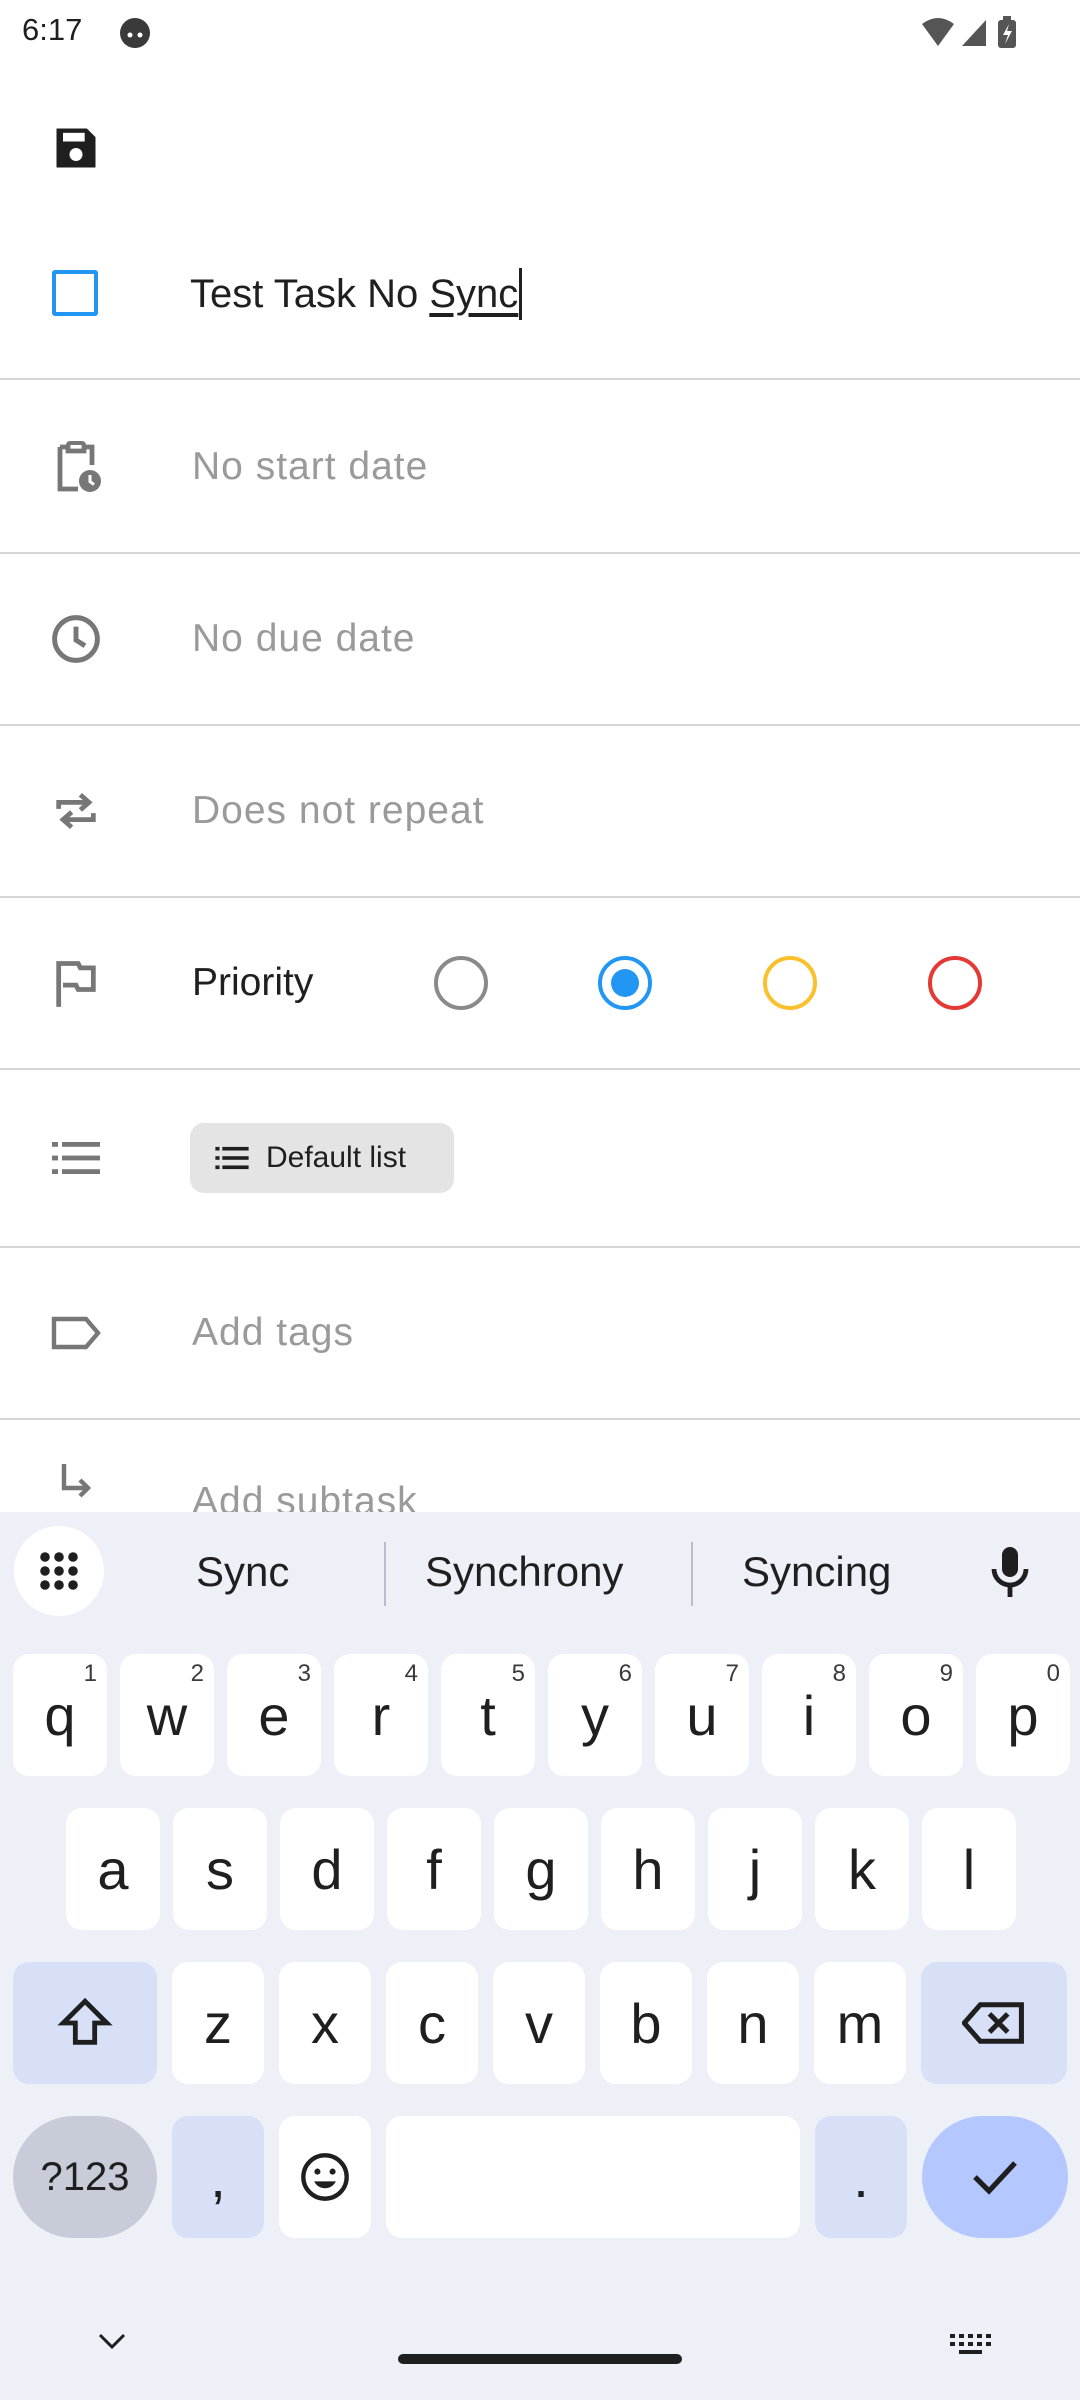  I want to click on key-letter: p, so click(1023, 1715).